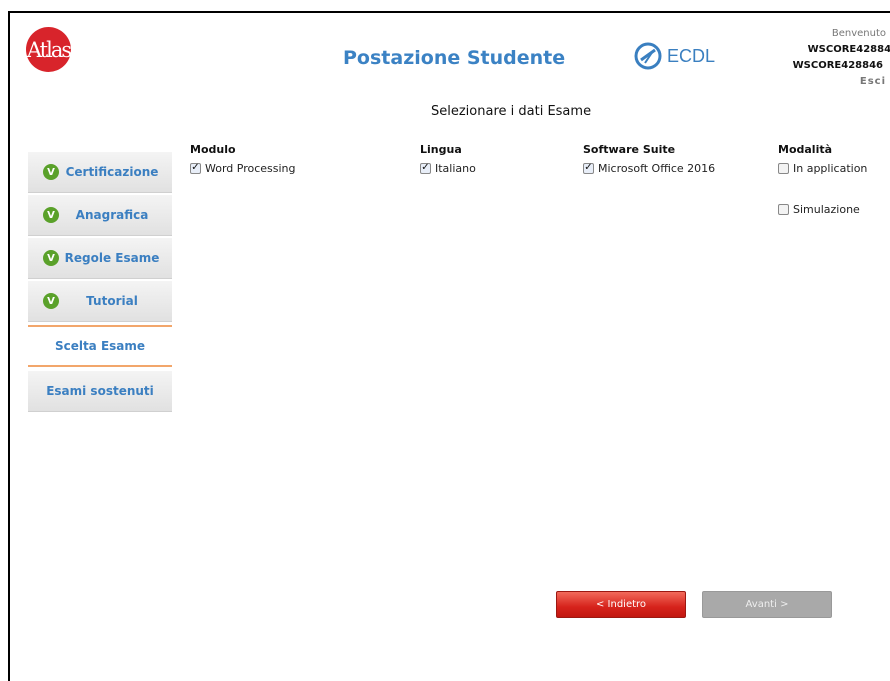 The width and height of the screenshot is (890, 681). I want to click on logout-link: Esci, so click(839, 82).